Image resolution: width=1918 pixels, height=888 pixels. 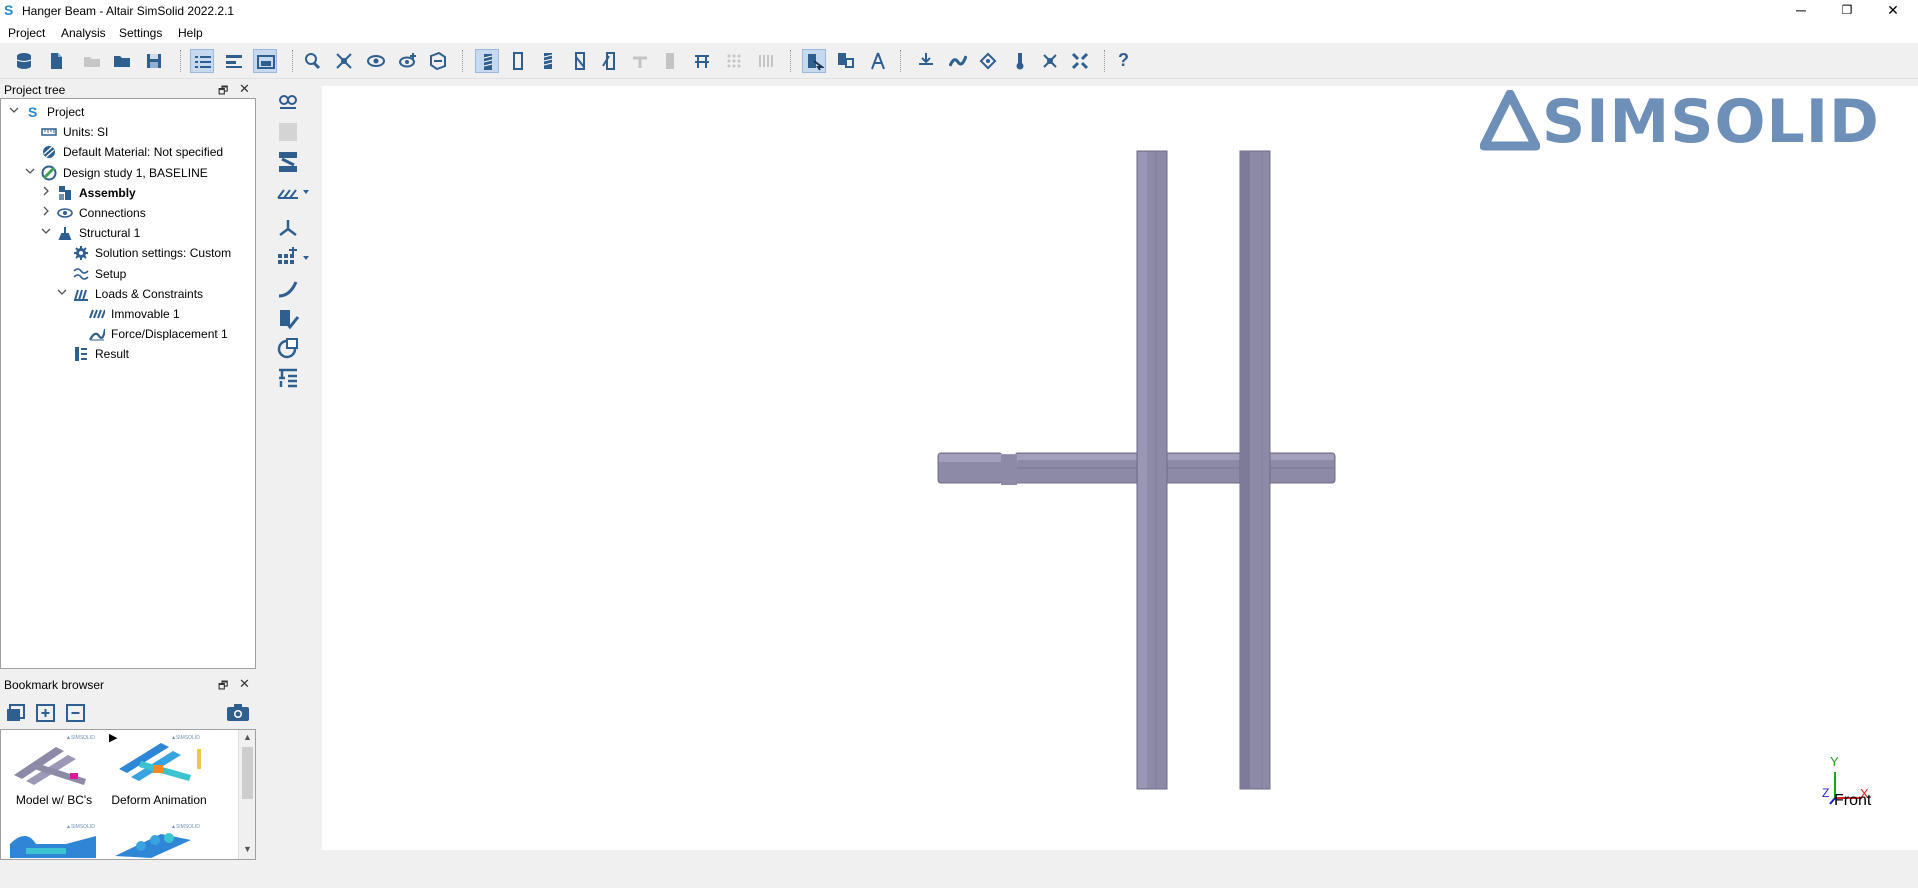 What do you see at coordinates (294, 192) in the screenshot?
I see `material-hatch-dropdown-icon` at bounding box center [294, 192].